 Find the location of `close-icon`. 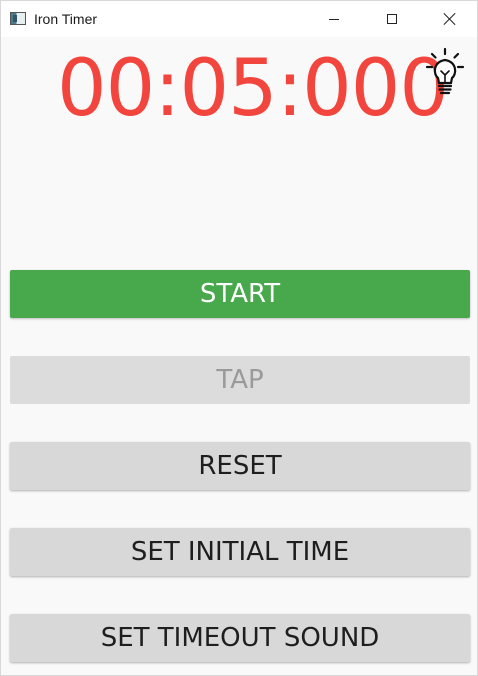

close-icon is located at coordinates (450, 19).